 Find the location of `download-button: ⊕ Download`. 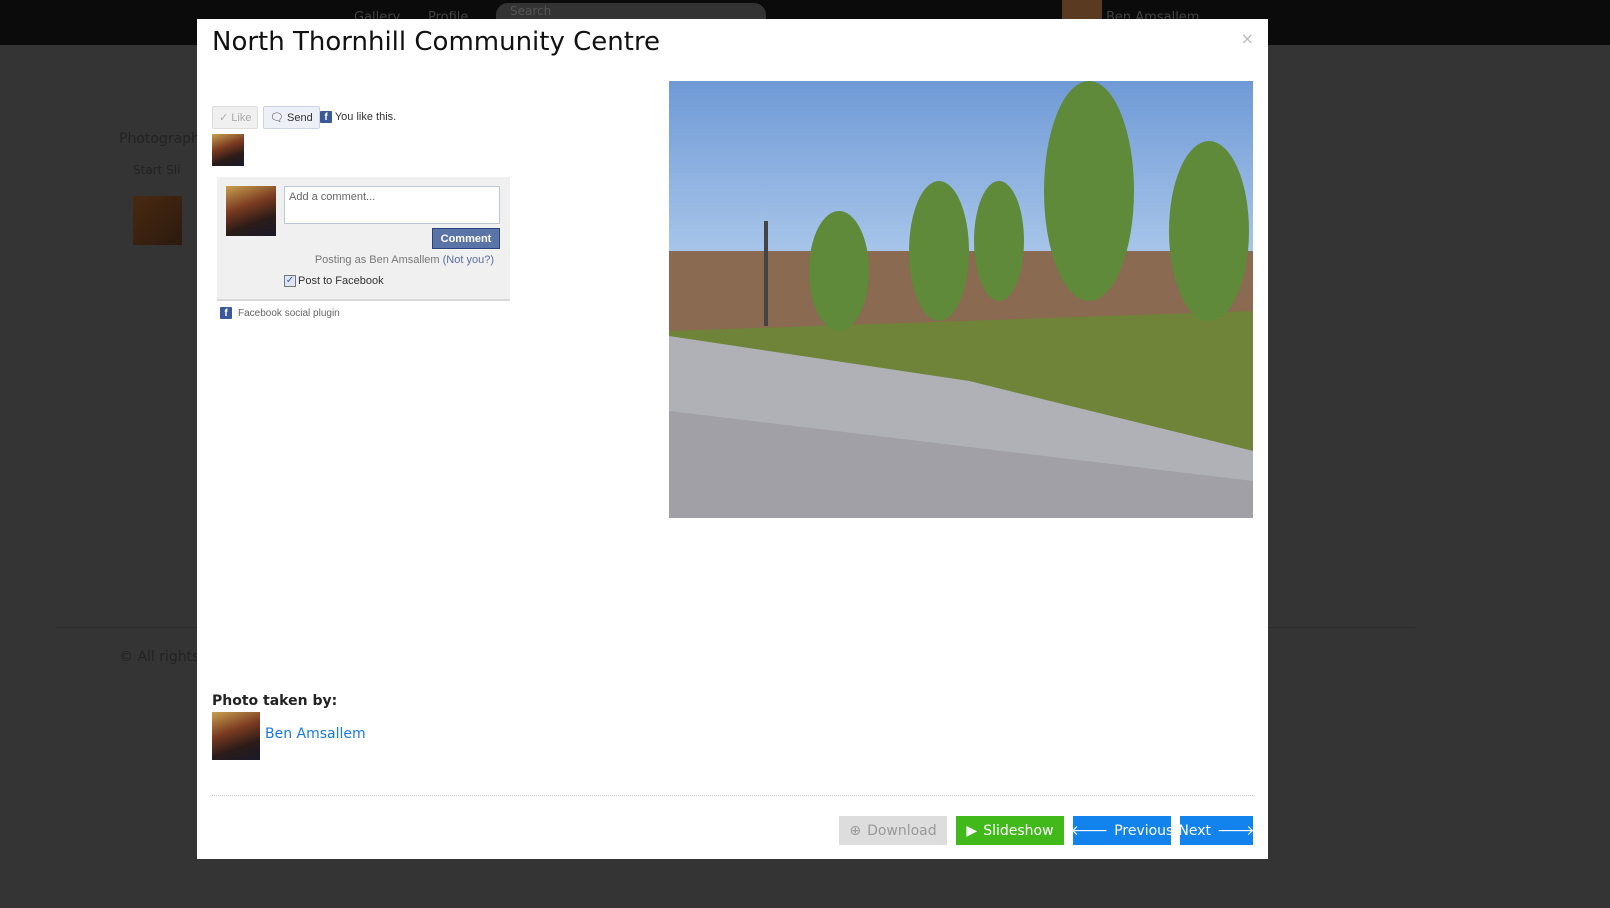

download-button: ⊕ Download is located at coordinates (893, 830).